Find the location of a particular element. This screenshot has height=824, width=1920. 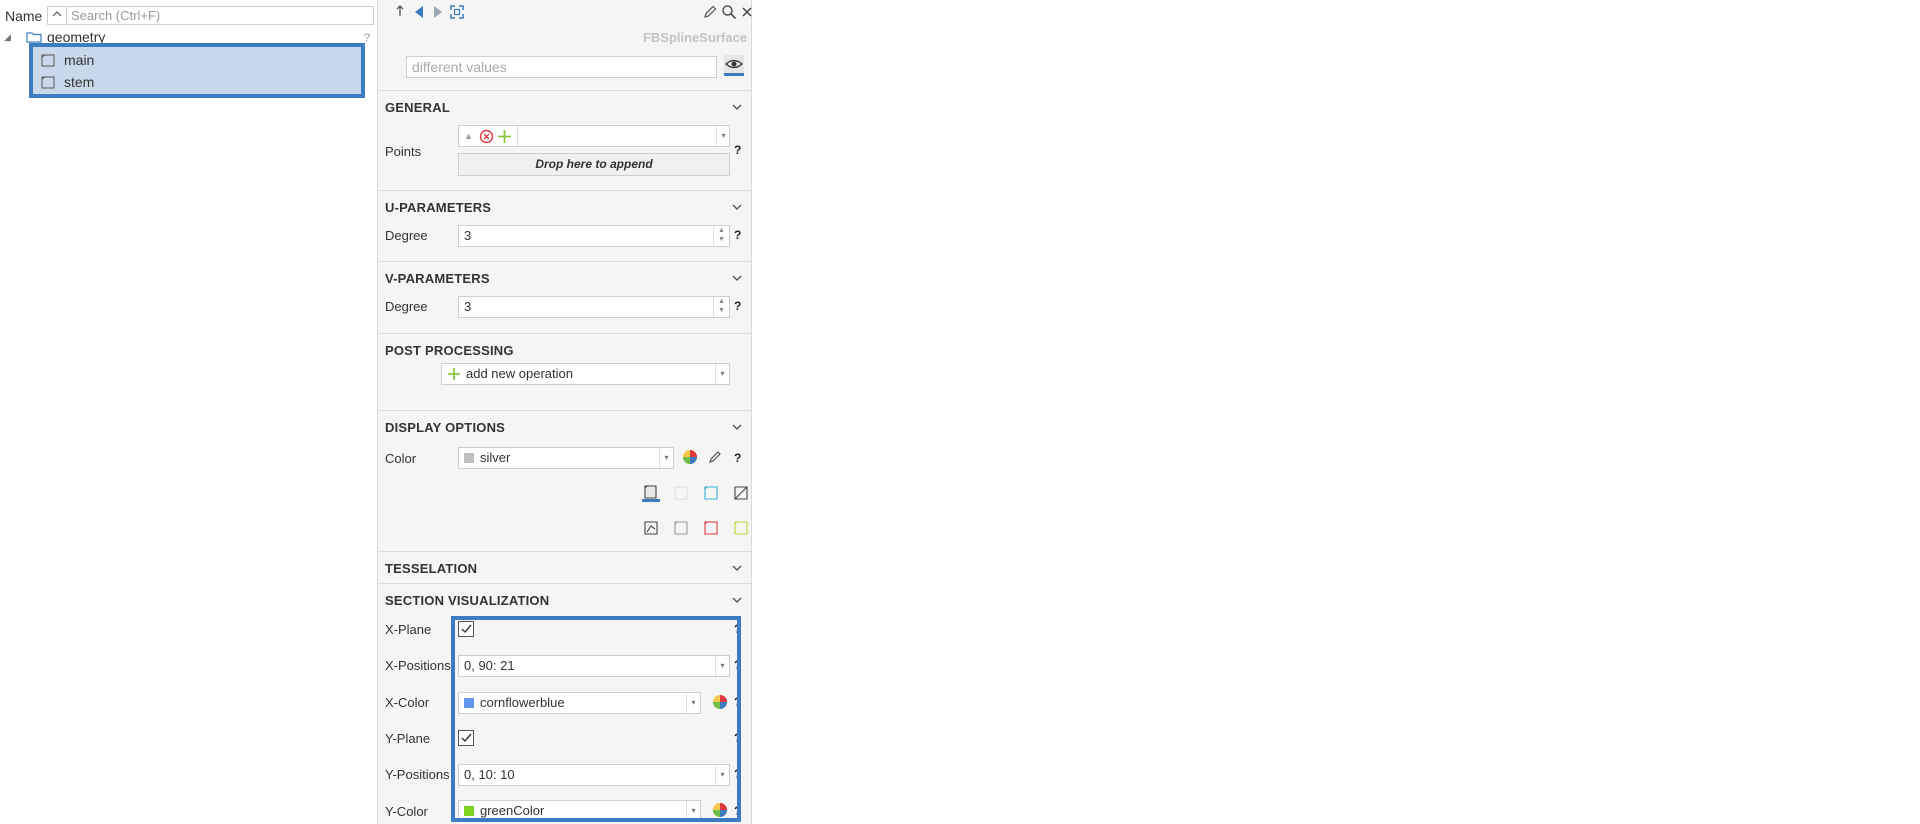

forward-arrow-icon is located at coordinates (438, 12).